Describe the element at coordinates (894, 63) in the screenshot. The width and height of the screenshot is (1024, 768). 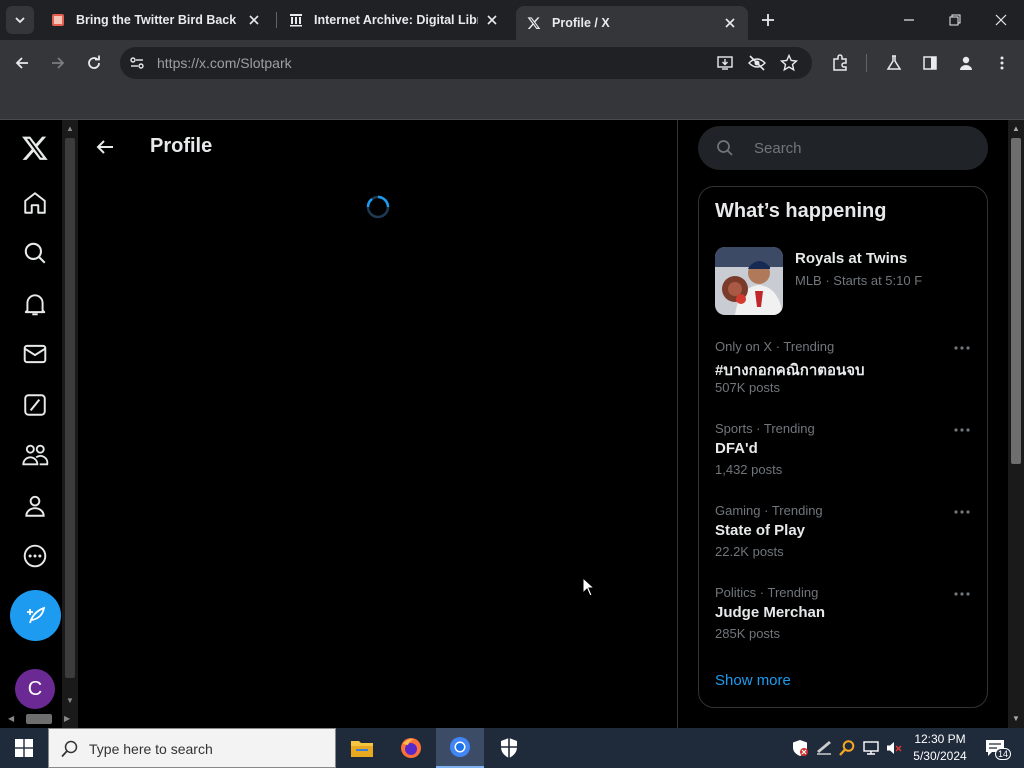
I see `labs-button` at that location.